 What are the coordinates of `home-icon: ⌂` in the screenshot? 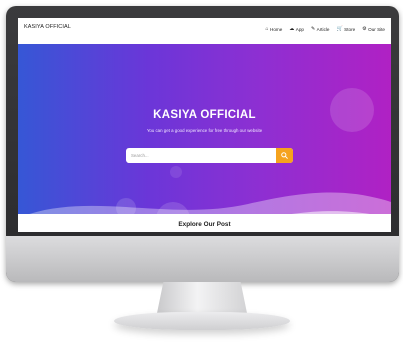 It's located at (267, 29).